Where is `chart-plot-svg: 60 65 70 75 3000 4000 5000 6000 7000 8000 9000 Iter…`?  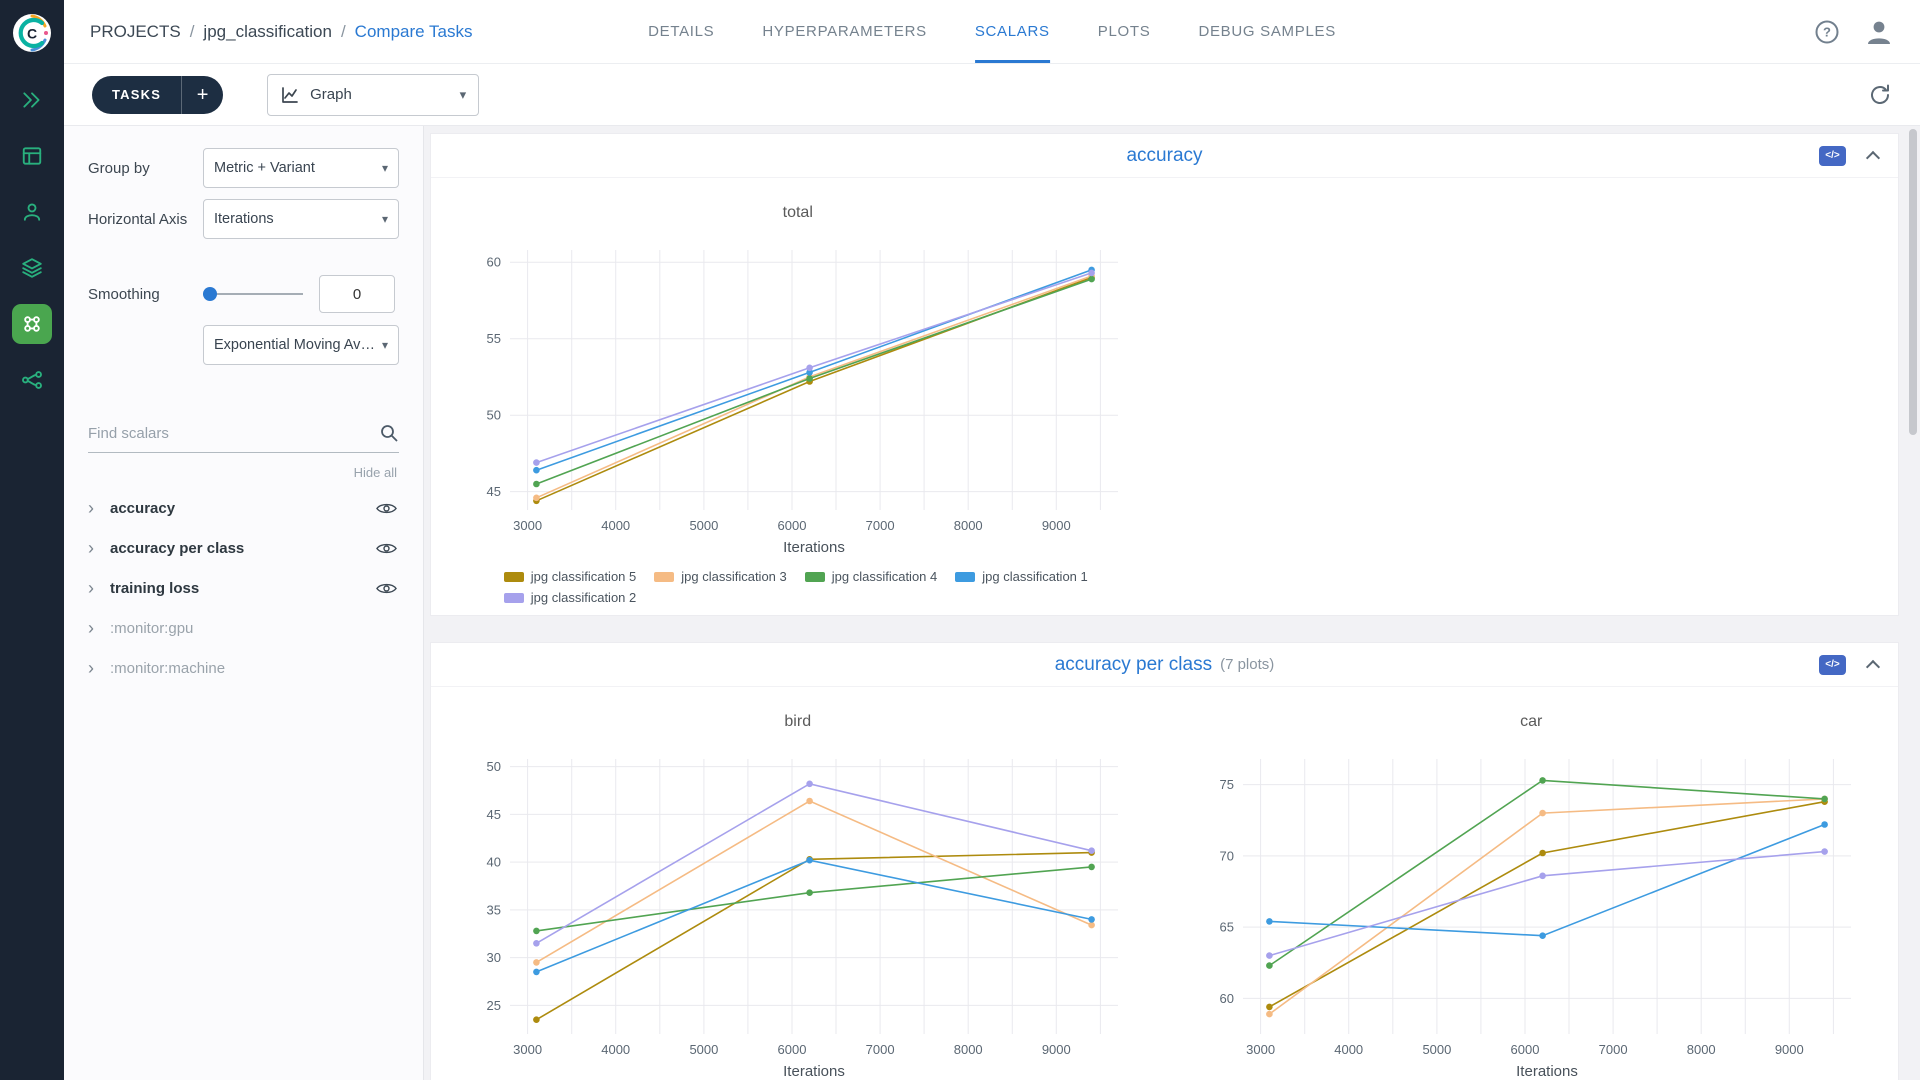 chart-plot-svg: 60 65 70 75 3000 4000 5000 6000 7000 8000 9000 Iter… is located at coordinates (1531, 914).